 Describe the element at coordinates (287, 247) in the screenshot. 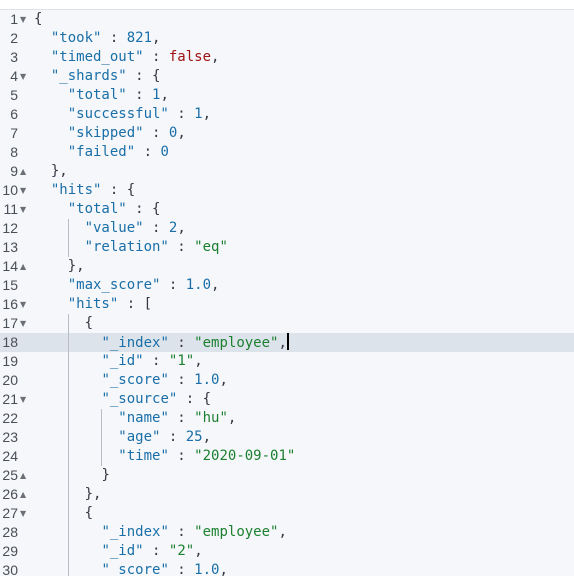

I see `code-line: 13 "relation" : "eq"` at that location.